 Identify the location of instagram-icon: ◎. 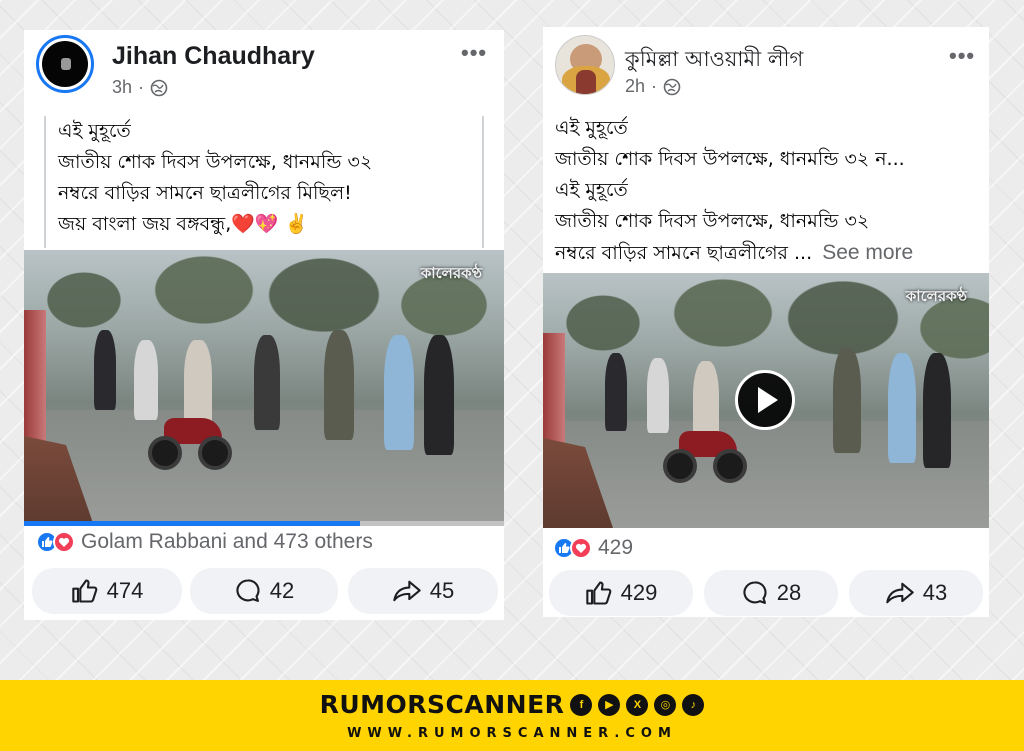
(665, 704).